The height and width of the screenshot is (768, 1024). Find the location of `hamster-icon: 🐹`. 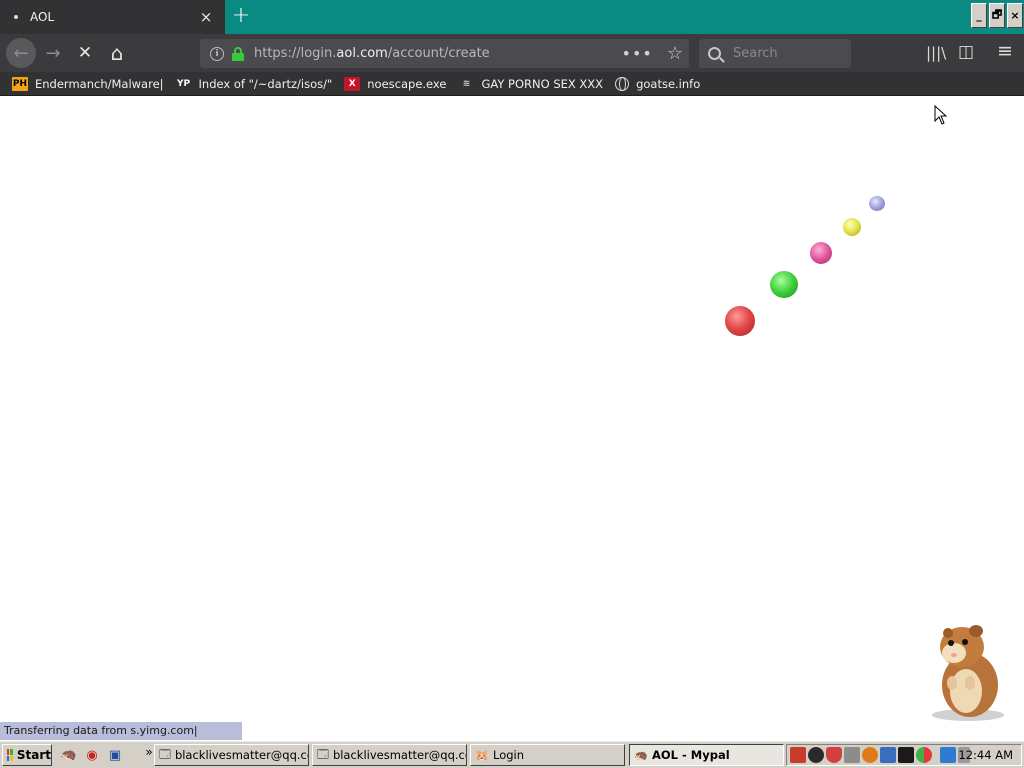

hamster-icon: 🐹 is located at coordinates (482, 755).